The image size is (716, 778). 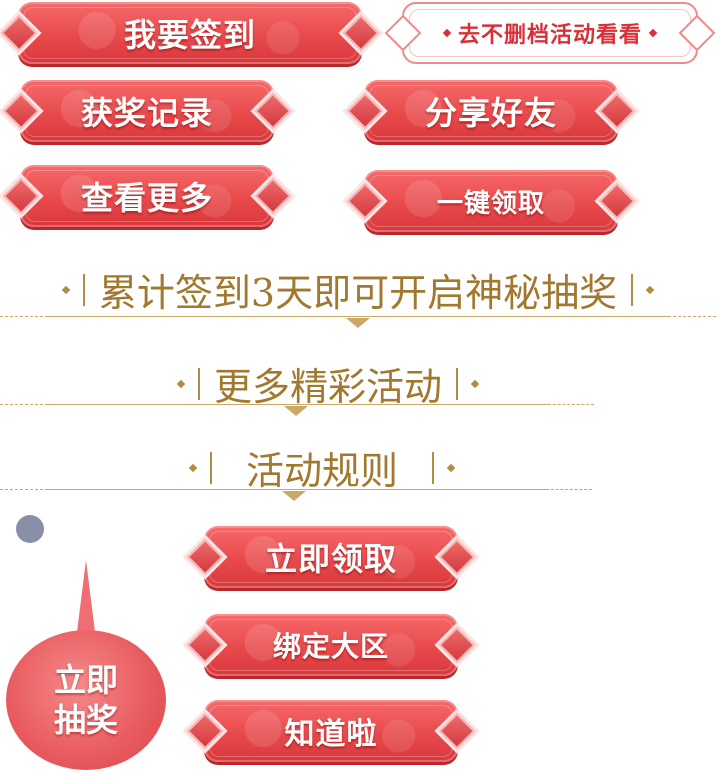 What do you see at coordinates (86, 600) in the screenshot?
I see `lottery-bubble-pointer` at bounding box center [86, 600].